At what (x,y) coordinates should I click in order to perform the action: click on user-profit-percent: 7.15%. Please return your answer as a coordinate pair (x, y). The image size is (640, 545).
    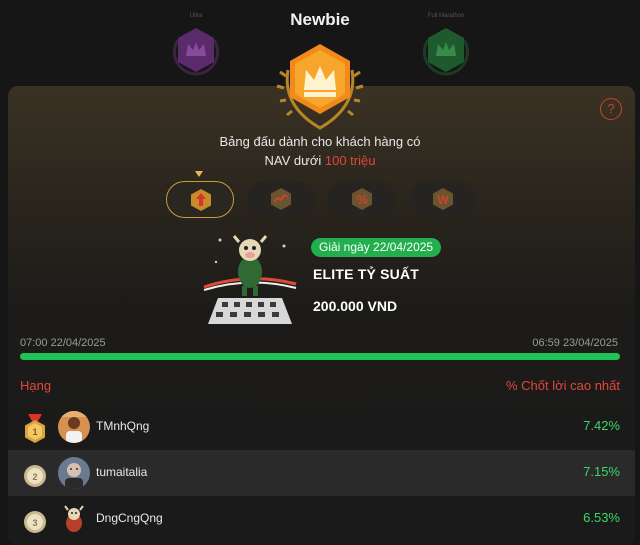
    Looking at the image, I should click on (601, 471).